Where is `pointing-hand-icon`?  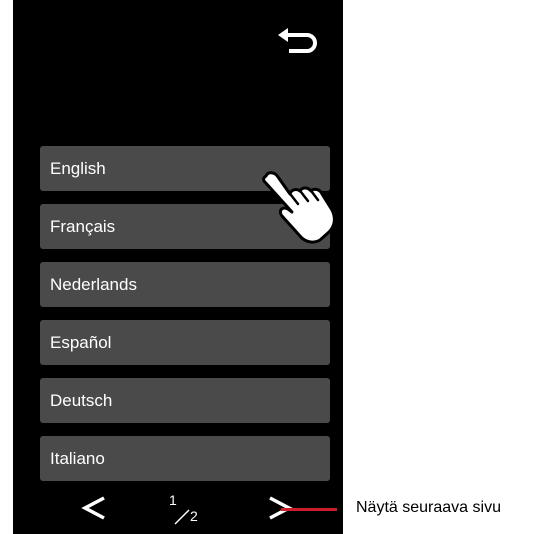
pointing-hand-icon is located at coordinates (299, 207).